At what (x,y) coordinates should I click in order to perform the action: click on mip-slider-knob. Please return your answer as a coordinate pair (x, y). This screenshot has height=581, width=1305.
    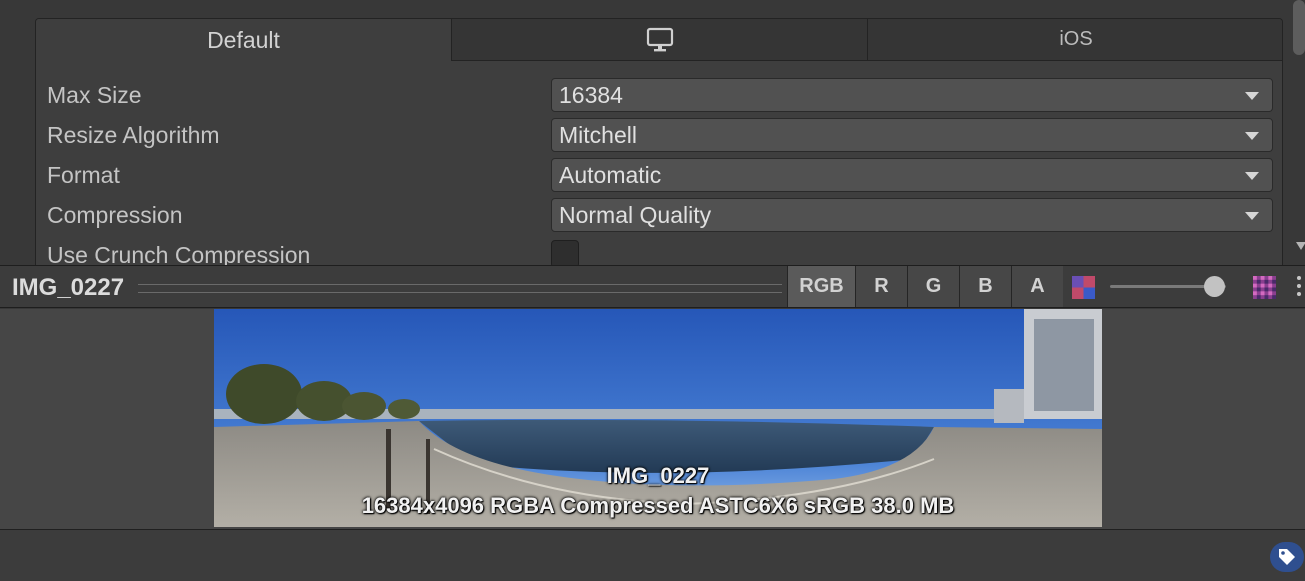
    Looking at the image, I should click on (1215, 286).